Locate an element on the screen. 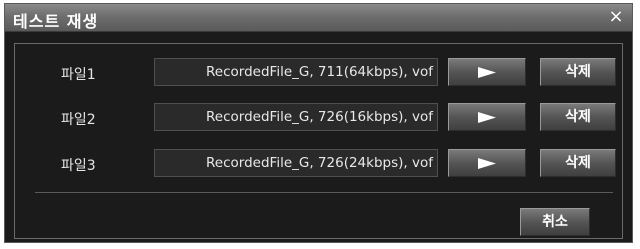 Image resolution: width=640 pixels, height=249 pixels. file-row-2: 파일2 RecordedFile_G, 726(16kbps), vof 삭제 is located at coordinates (318, 118).